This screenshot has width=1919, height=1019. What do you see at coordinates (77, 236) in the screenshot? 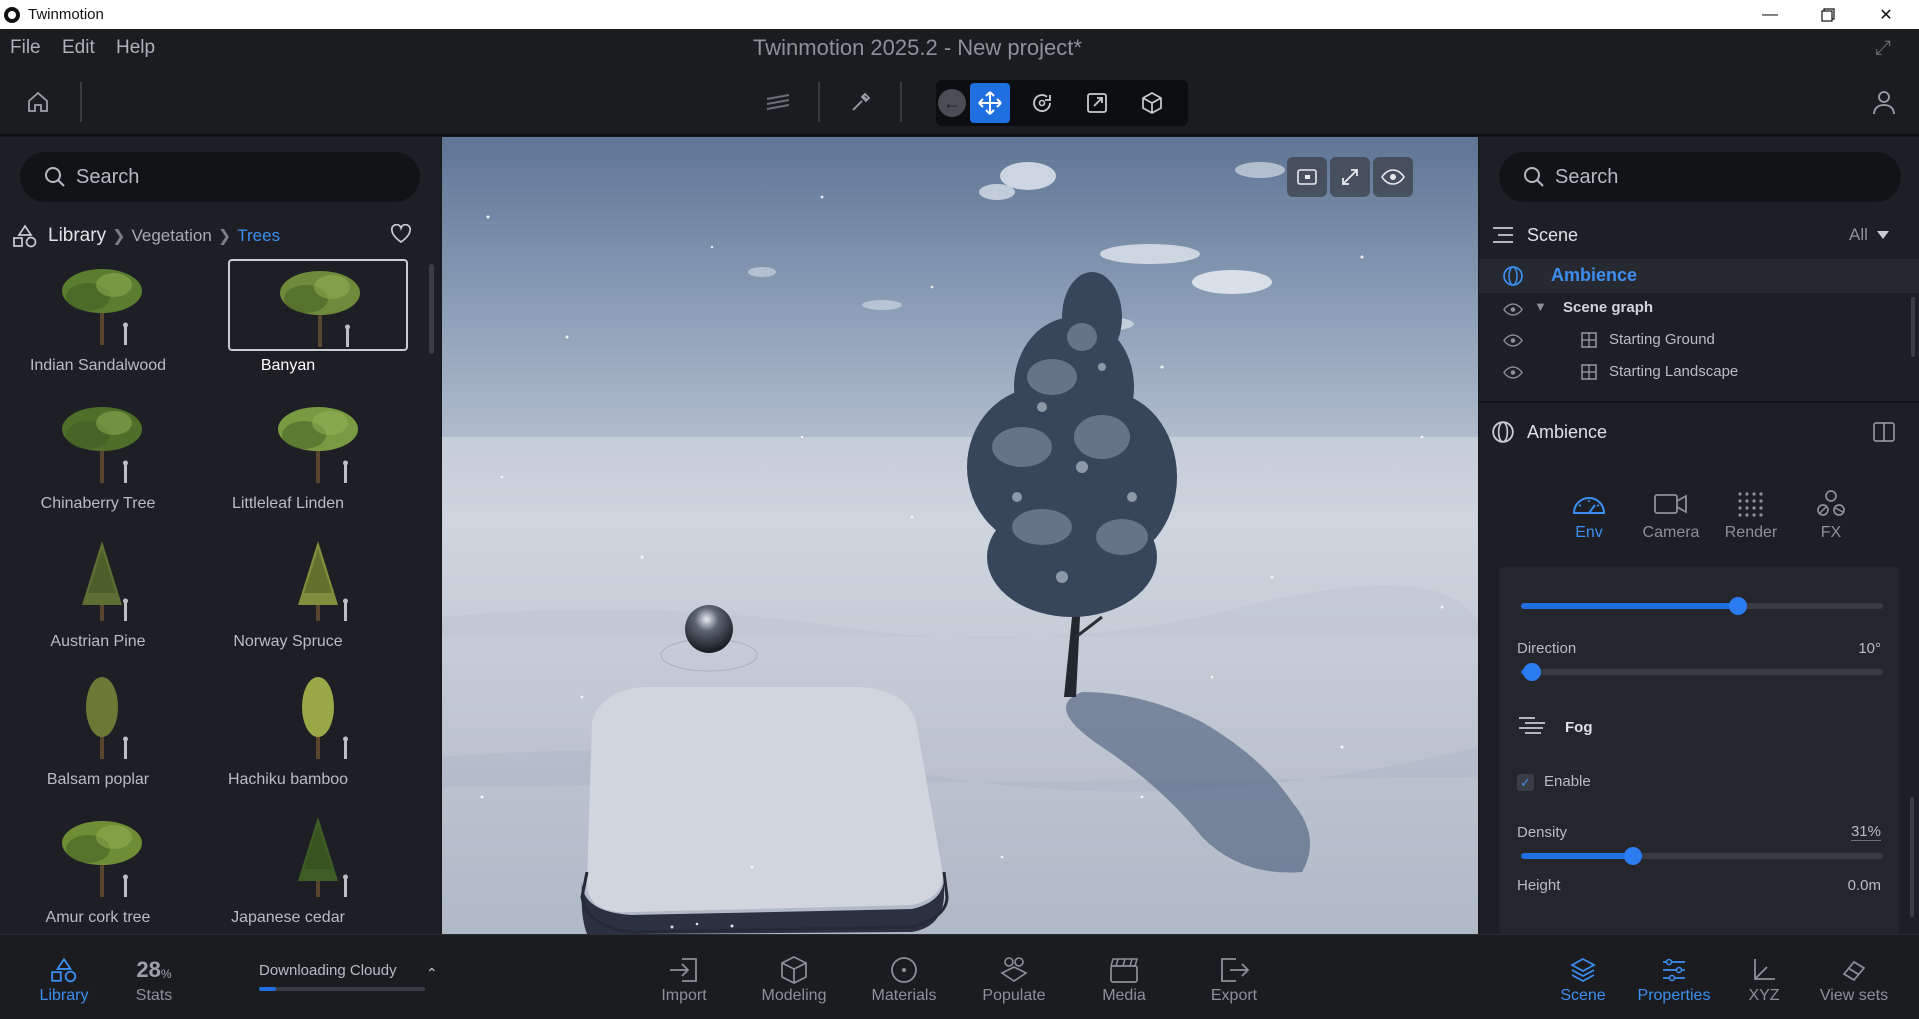
I see `breadcrumb-library: Library` at bounding box center [77, 236].